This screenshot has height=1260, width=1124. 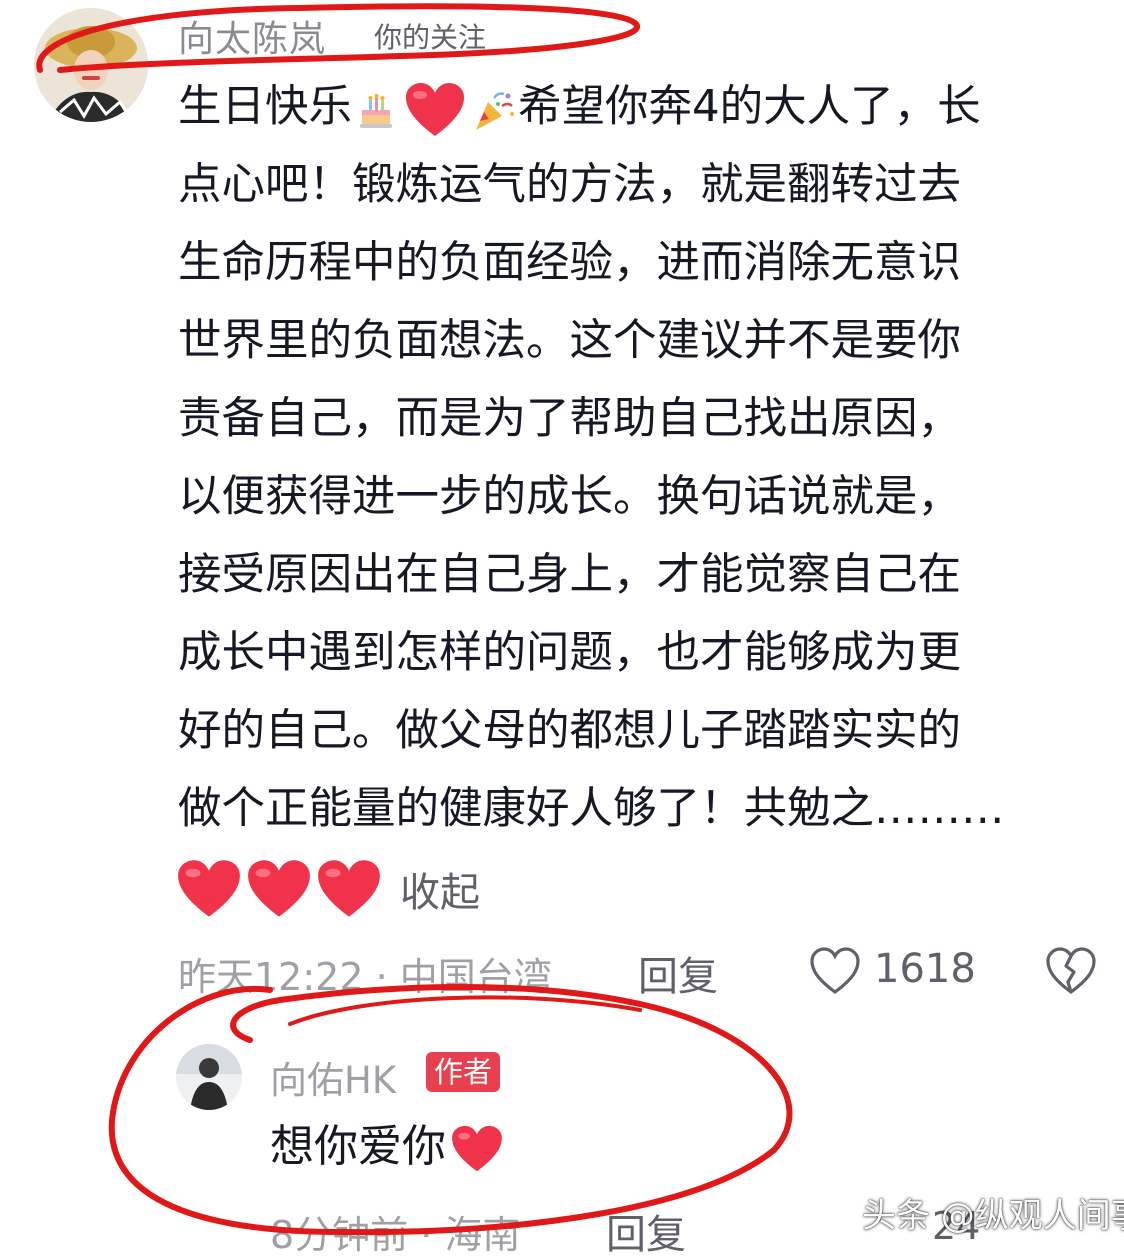 I want to click on commenter-avatar, so click(x=91, y=65).